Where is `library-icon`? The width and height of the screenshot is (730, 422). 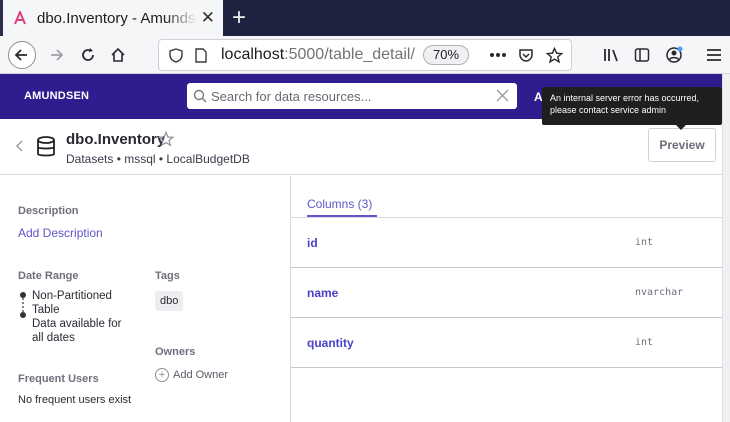 library-icon is located at coordinates (612, 55).